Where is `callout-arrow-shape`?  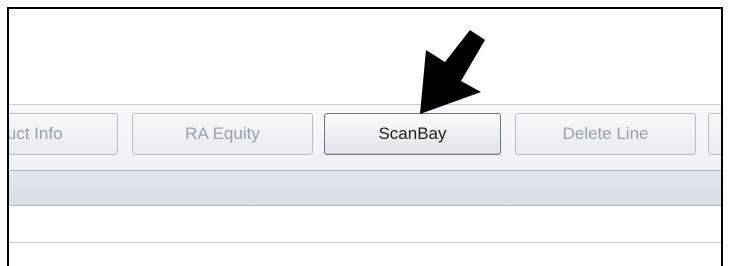 callout-arrow-shape is located at coordinates (452, 72).